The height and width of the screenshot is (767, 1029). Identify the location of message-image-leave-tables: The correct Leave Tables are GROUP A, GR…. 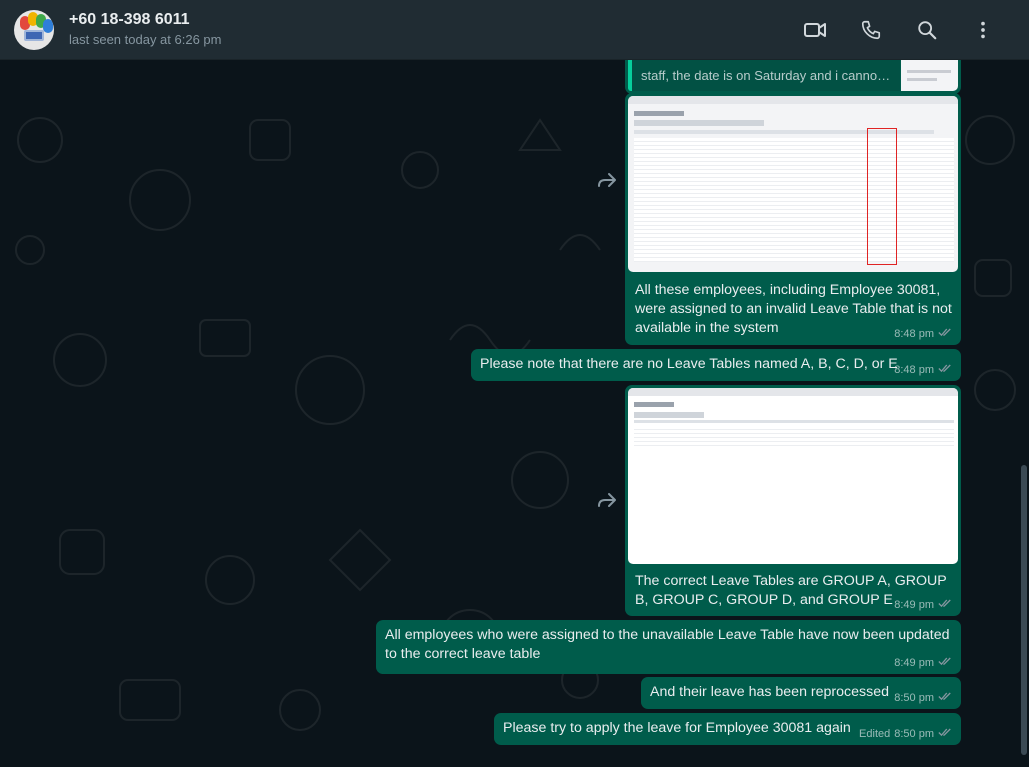
(793, 500).